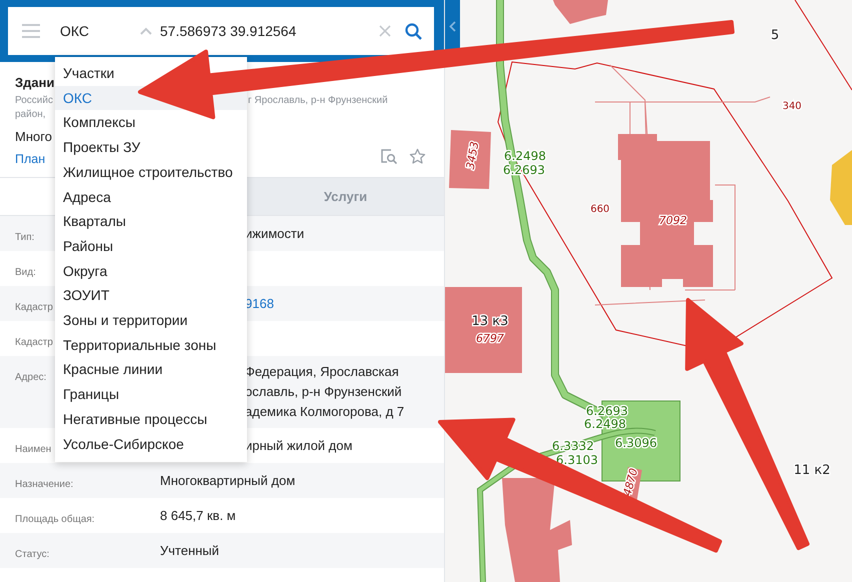  What do you see at coordinates (31, 31) in the screenshot?
I see `menu-icon` at bounding box center [31, 31].